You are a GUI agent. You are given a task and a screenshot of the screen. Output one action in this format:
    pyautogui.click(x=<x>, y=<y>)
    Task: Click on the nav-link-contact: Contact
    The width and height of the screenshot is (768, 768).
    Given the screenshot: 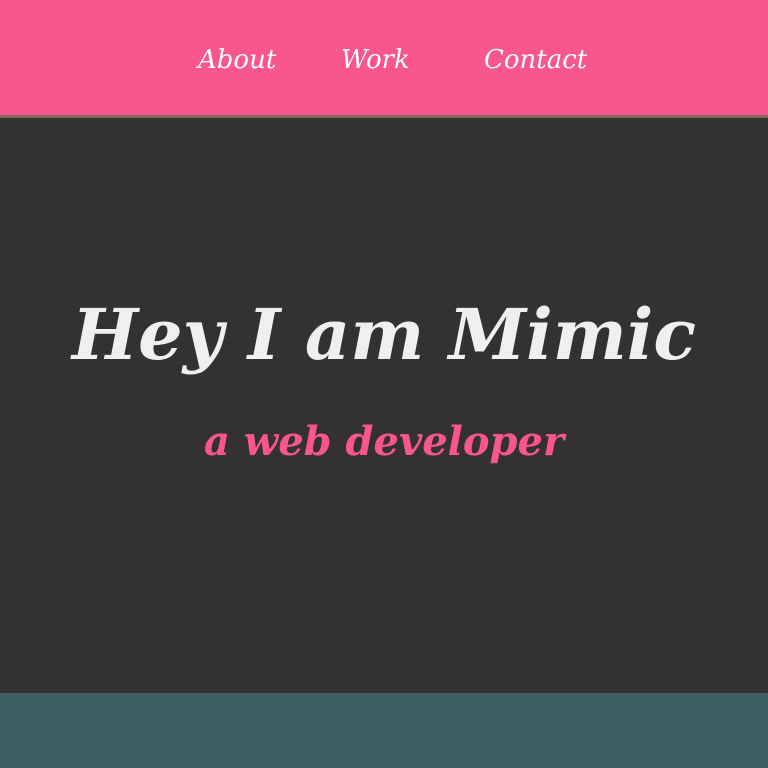 What is the action you would take?
    pyautogui.click(x=535, y=60)
    